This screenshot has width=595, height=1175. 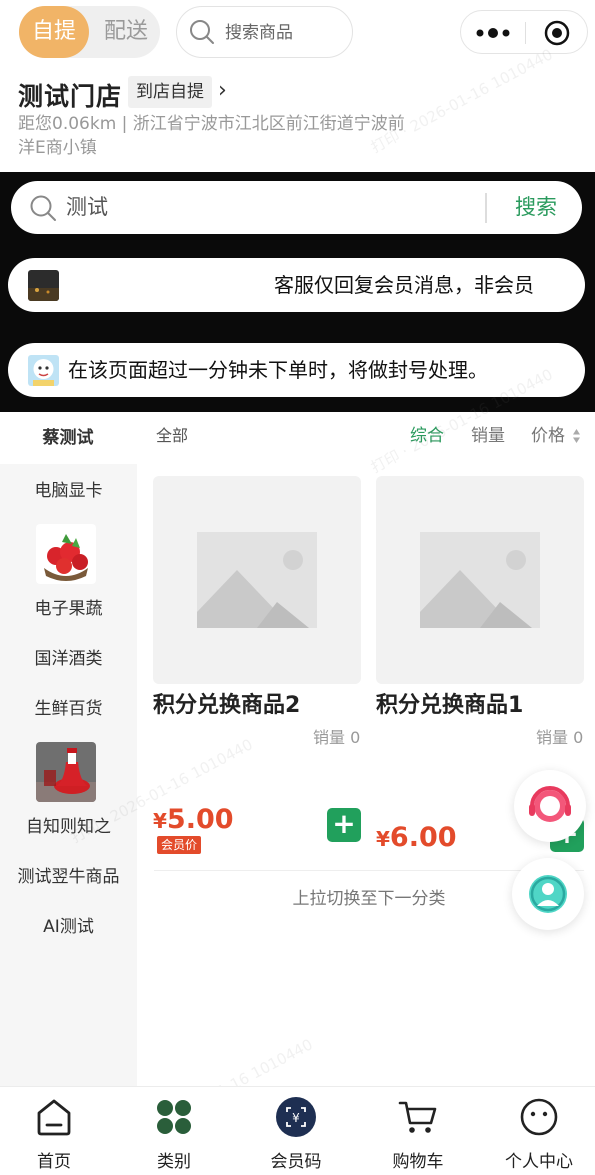 I want to click on notice-bar-warning: 在该页面超过一分钟未下单时，将做封号处理。, so click(x=296, y=370).